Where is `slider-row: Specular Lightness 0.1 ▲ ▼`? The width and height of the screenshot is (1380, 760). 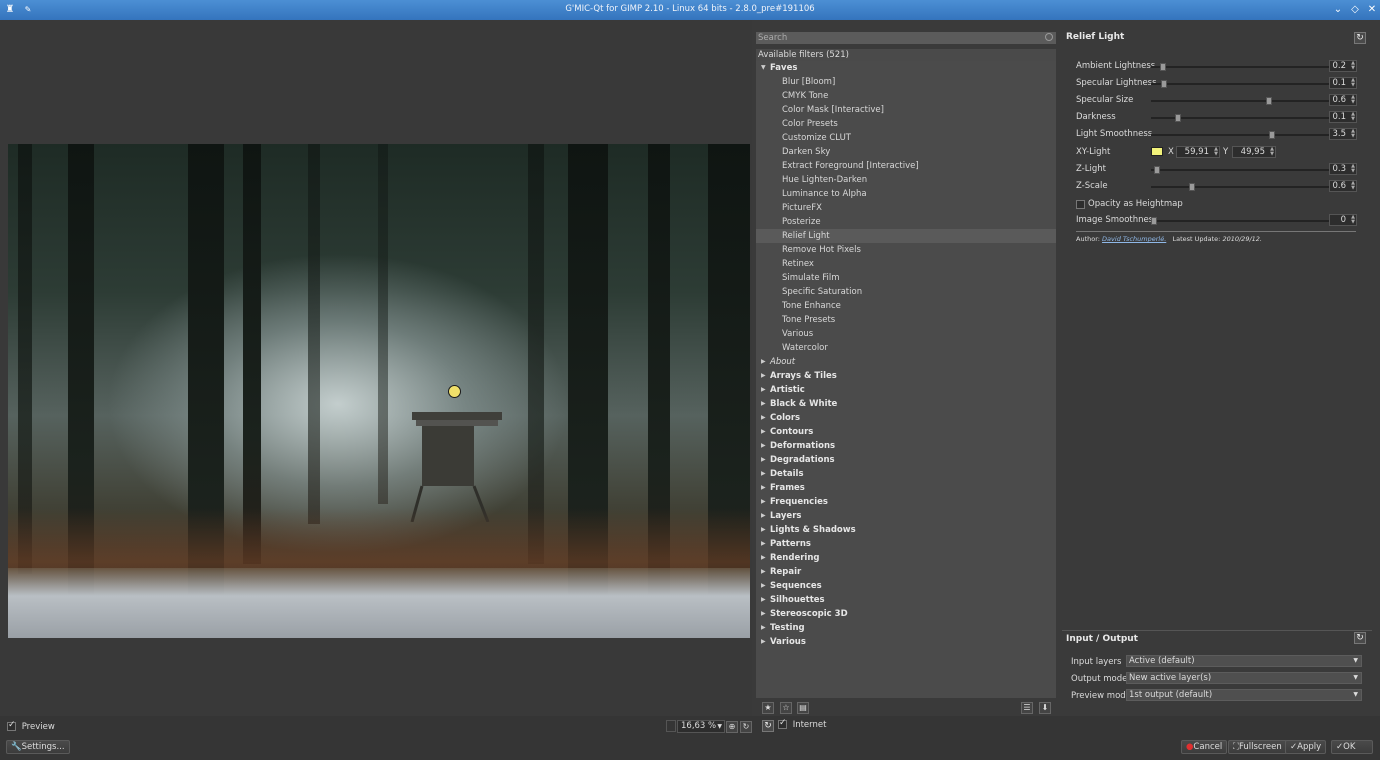 slider-row: Specular Lightness 0.1 ▲ ▼ is located at coordinates (1219, 84).